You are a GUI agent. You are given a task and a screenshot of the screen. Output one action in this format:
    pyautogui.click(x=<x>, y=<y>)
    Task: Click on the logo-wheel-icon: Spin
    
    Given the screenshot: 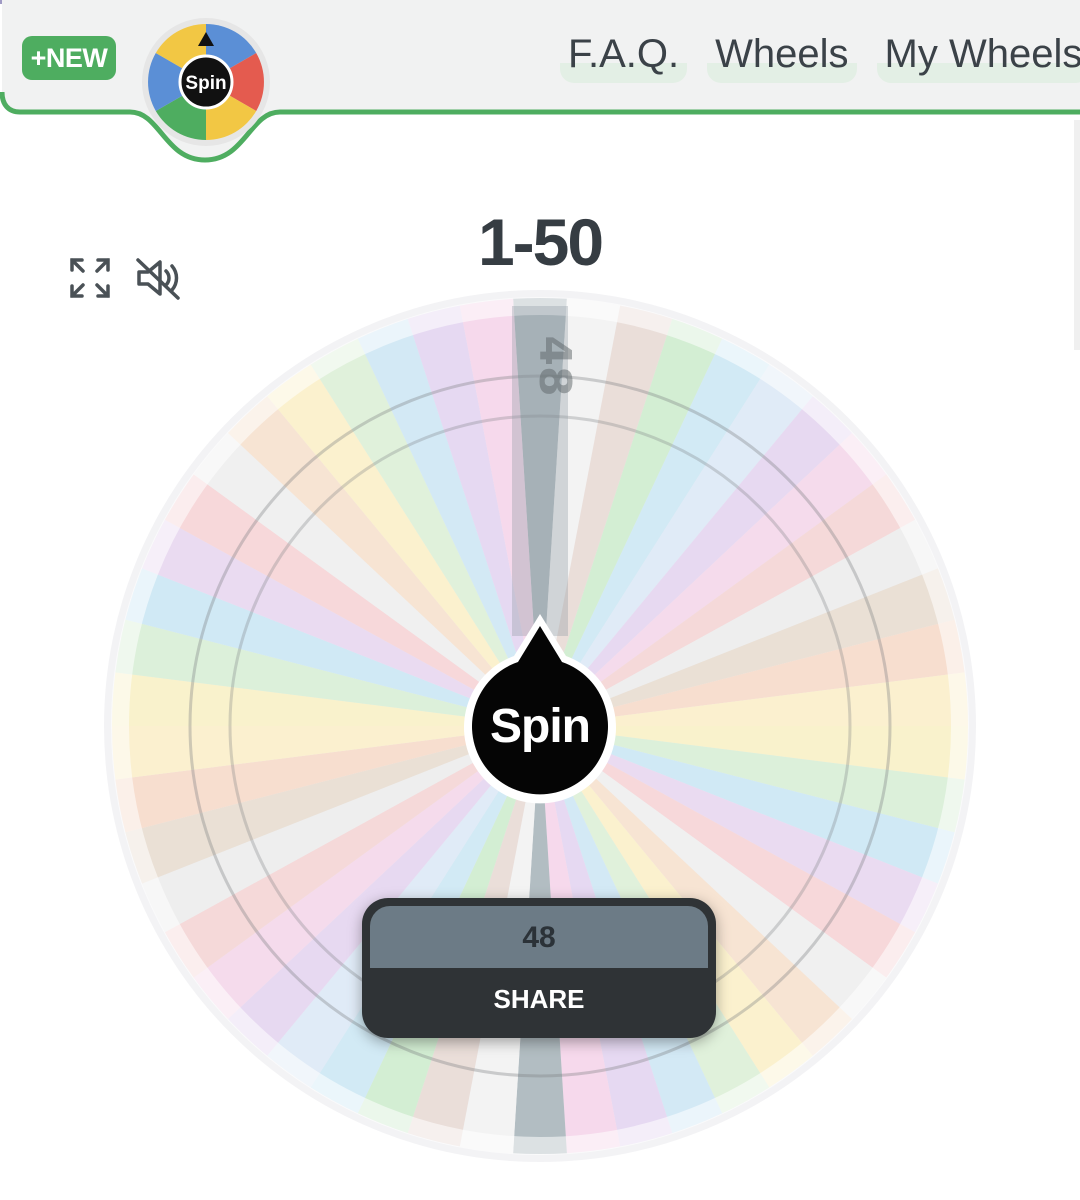 What is the action you would take?
    pyautogui.click(x=206, y=82)
    